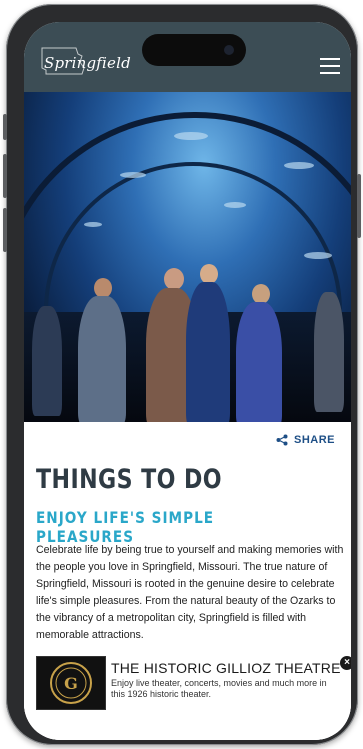 This screenshot has height=749, width=363. I want to click on volume-down-button, so click(5, 230).